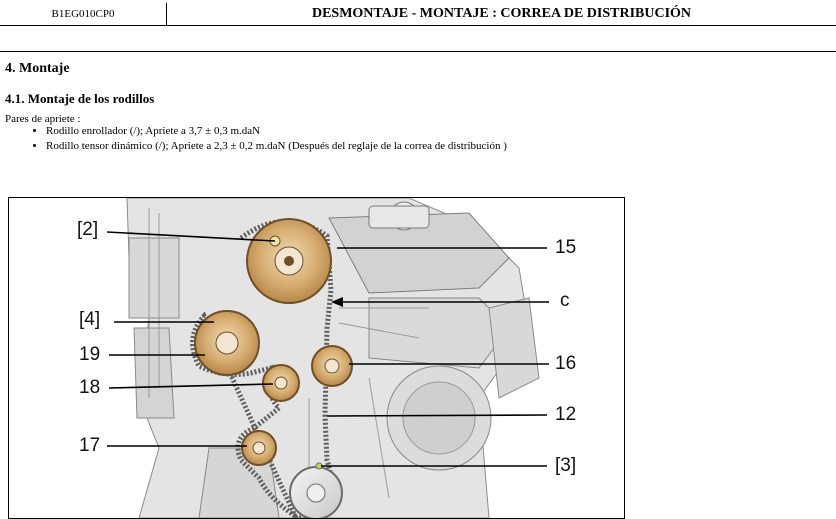 The height and width of the screenshot is (519, 836). What do you see at coordinates (227, 343) in the screenshot?
I see `pump-pulley` at bounding box center [227, 343].